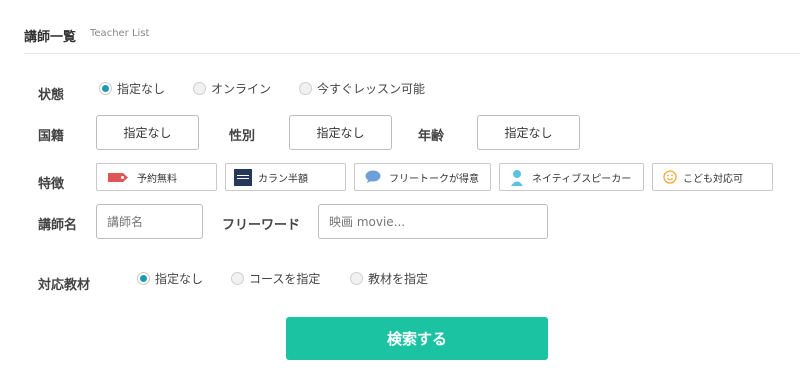  I want to click on feature-label: ネイティブスピーカー, so click(582, 179).